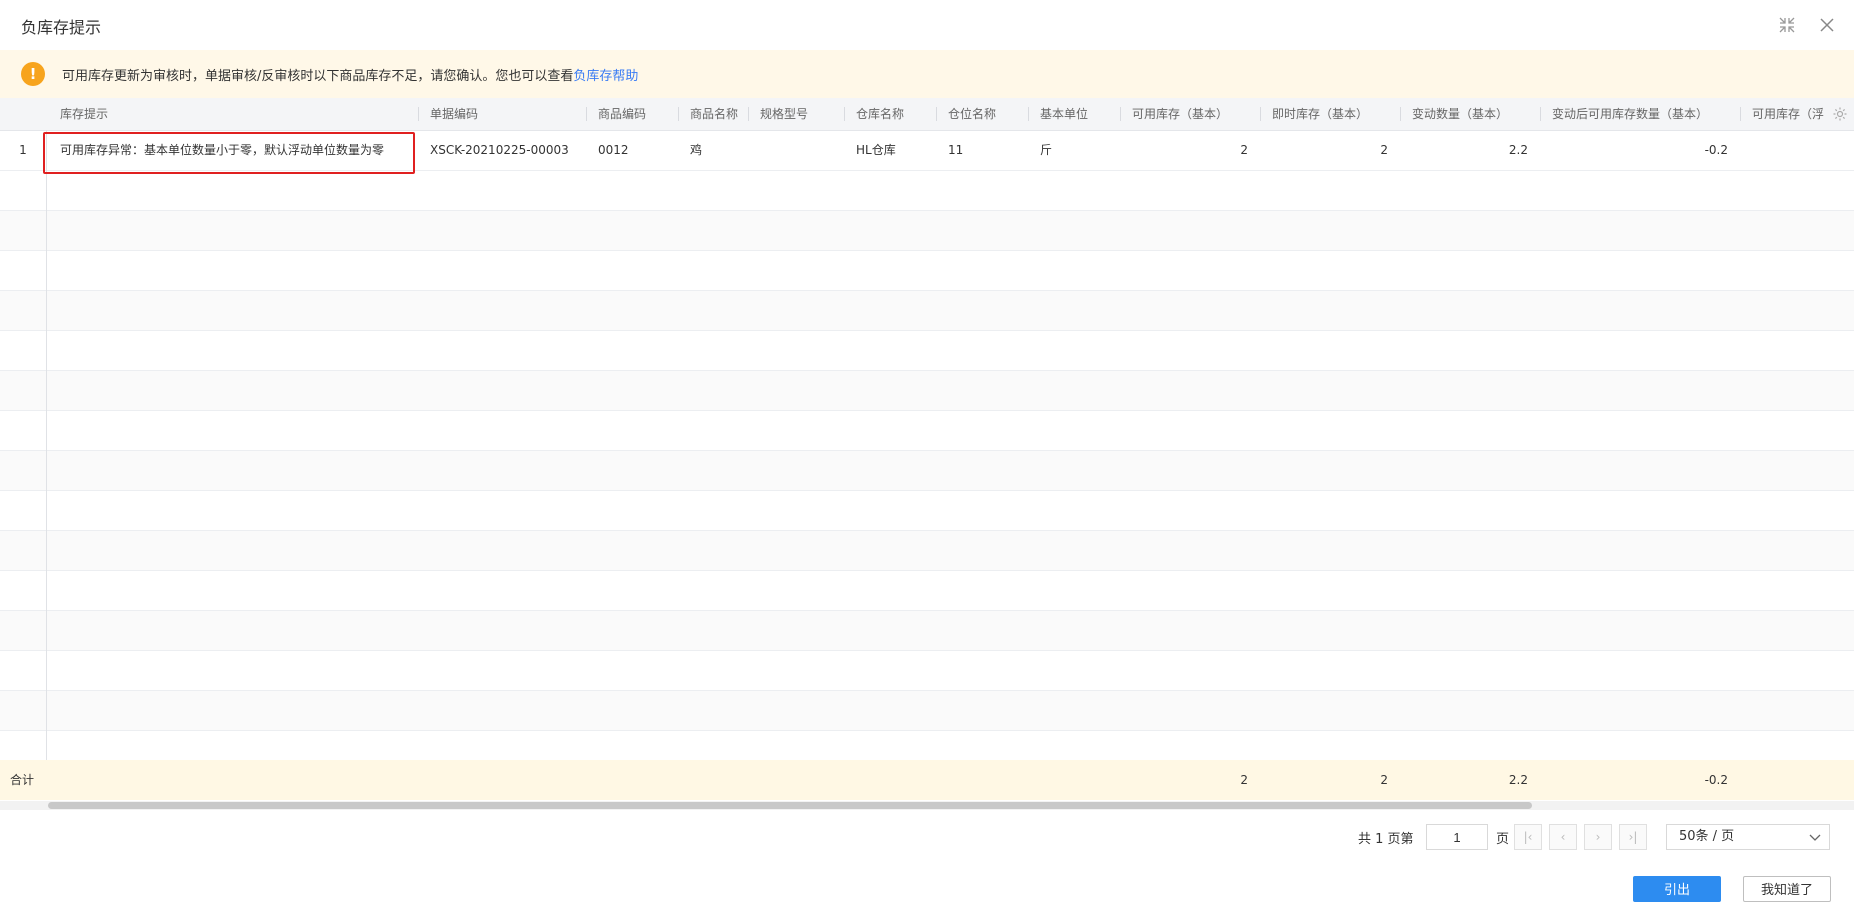 The width and height of the screenshot is (1854, 904). Describe the element at coordinates (1748, 837) in the screenshot. I see `page-size-select: 50条 / 页` at that location.